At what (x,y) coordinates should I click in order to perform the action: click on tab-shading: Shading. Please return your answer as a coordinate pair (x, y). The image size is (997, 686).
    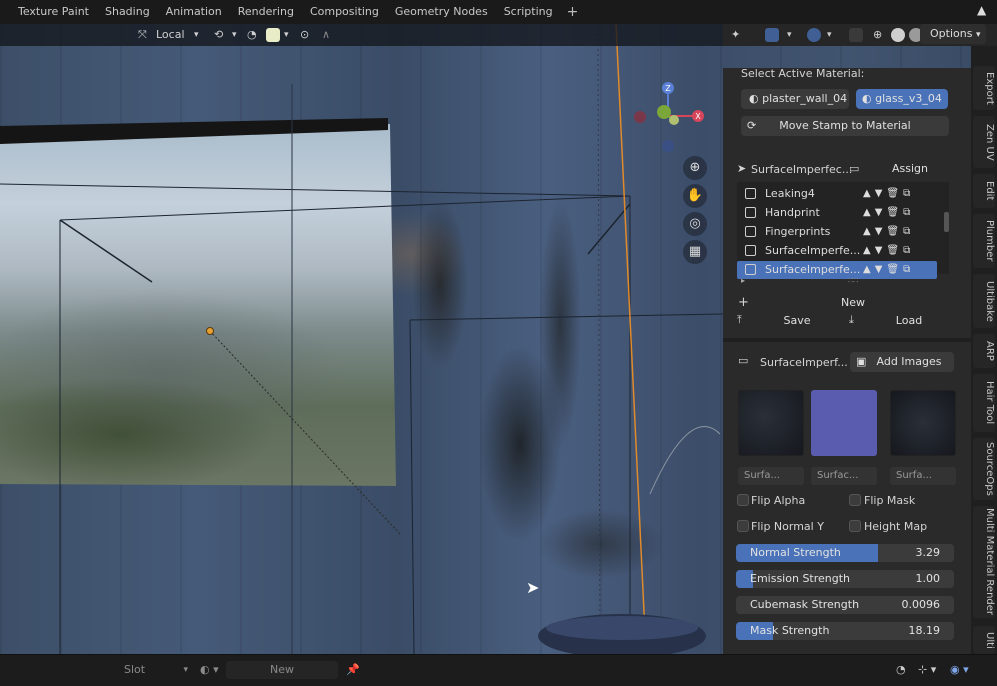
    Looking at the image, I should click on (127, 12).